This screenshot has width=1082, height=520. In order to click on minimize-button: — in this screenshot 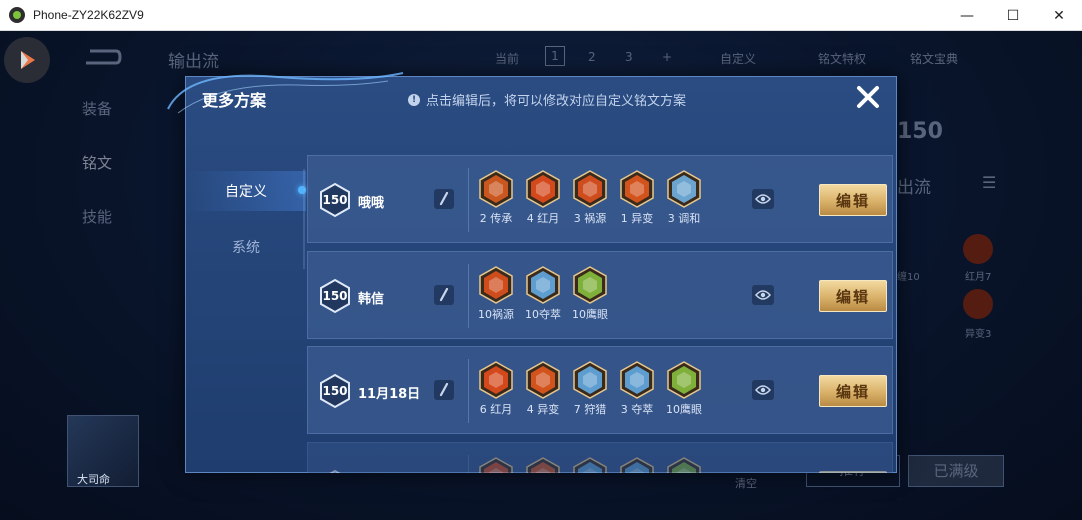, I will do `click(967, 15)`.